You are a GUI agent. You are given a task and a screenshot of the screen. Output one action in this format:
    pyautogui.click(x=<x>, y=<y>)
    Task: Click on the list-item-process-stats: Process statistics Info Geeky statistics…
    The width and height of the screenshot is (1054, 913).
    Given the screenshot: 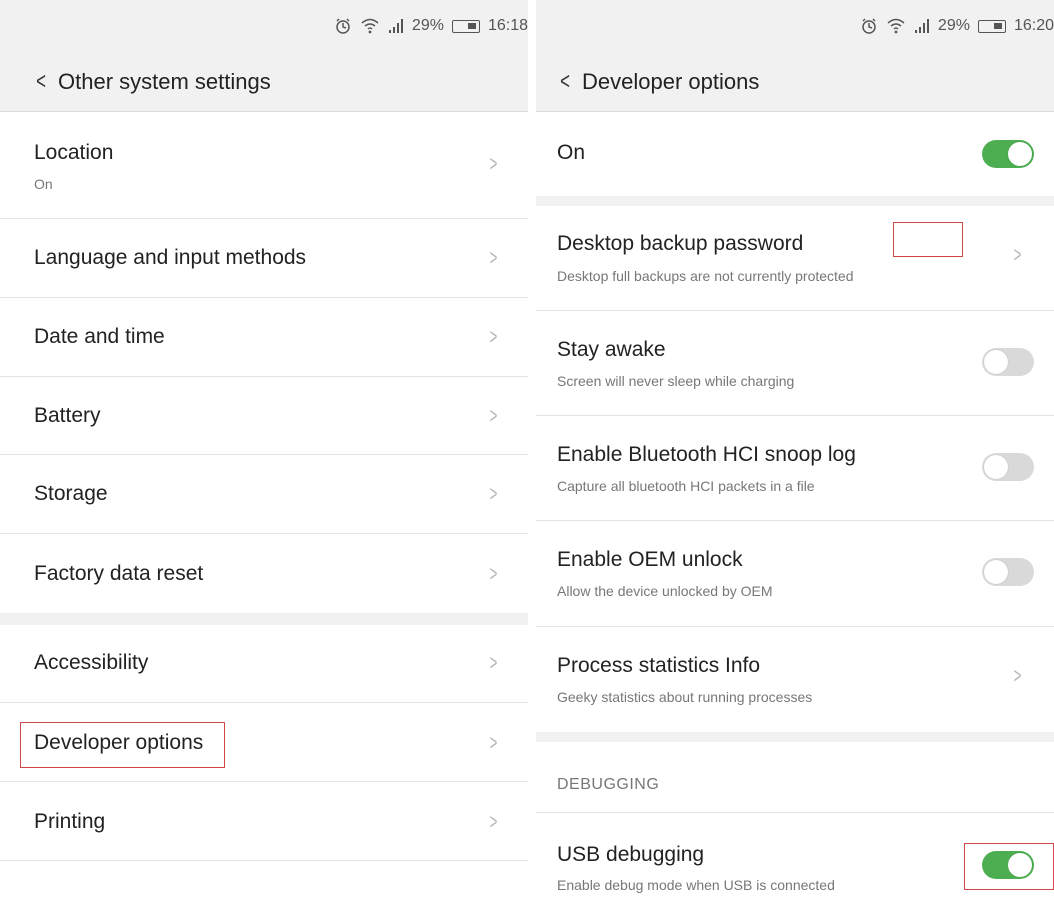 What is the action you would take?
    pyautogui.click(x=795, y=679)
    